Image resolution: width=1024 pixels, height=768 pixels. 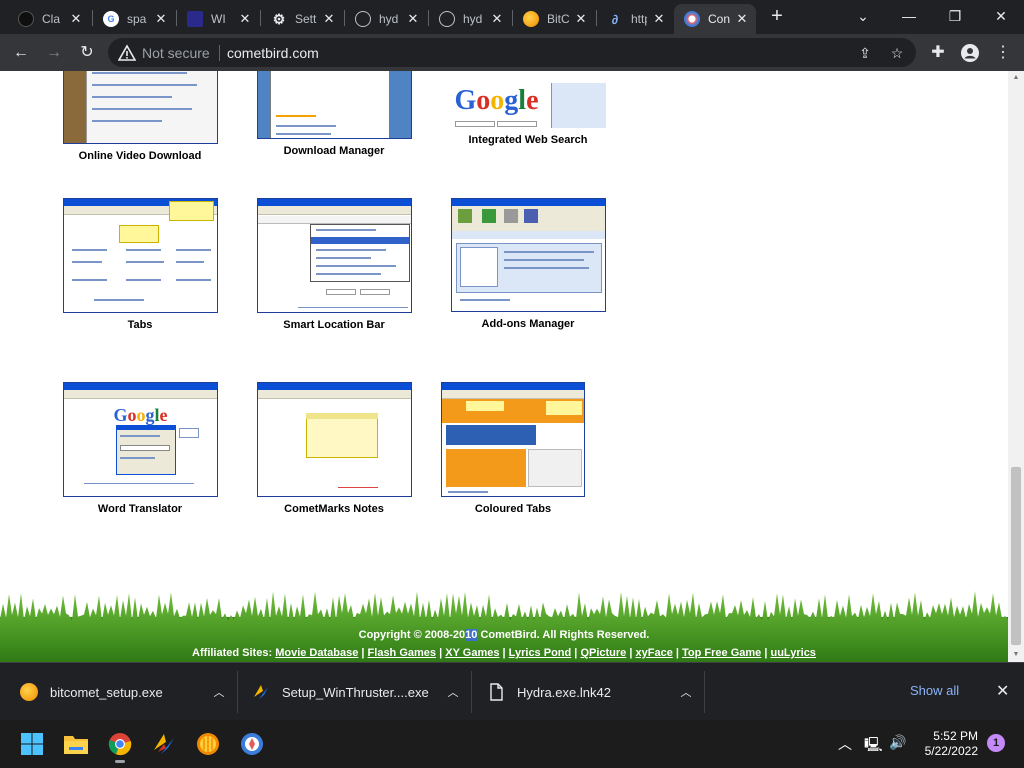 I want to click on feature-caption: Add-ons Manager, so click(x=528, y=324).